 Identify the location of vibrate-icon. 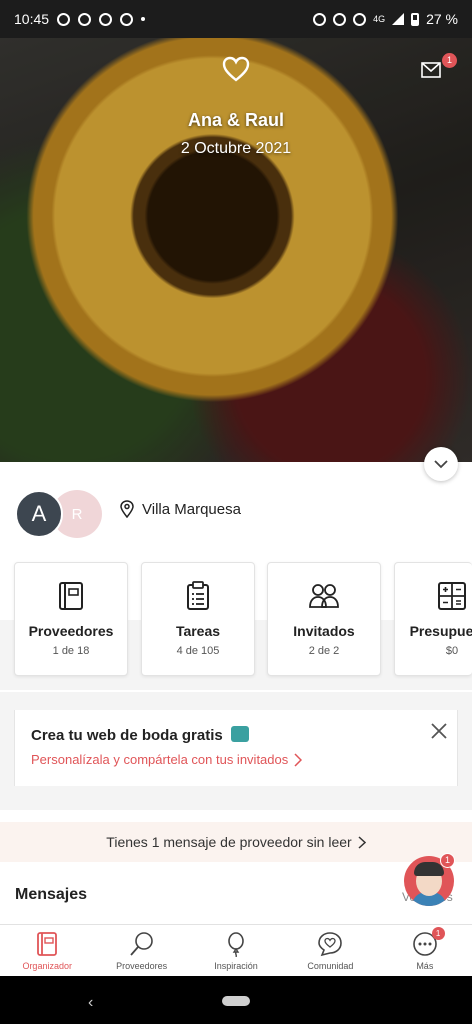
(360, 19).